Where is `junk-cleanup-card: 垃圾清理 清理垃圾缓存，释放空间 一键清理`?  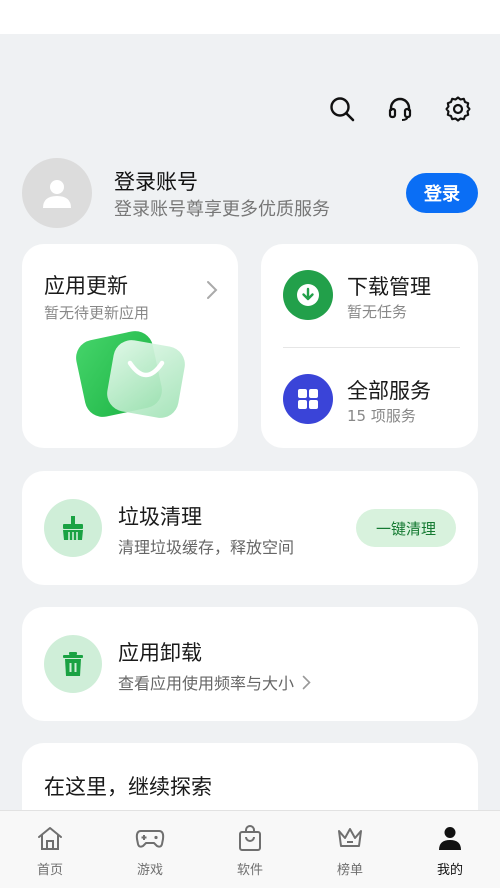 junk-cleanup-card: 垃圾清理 清理垃圾缓存，释放空间 一键清理 is located at coordinates (250, 528).